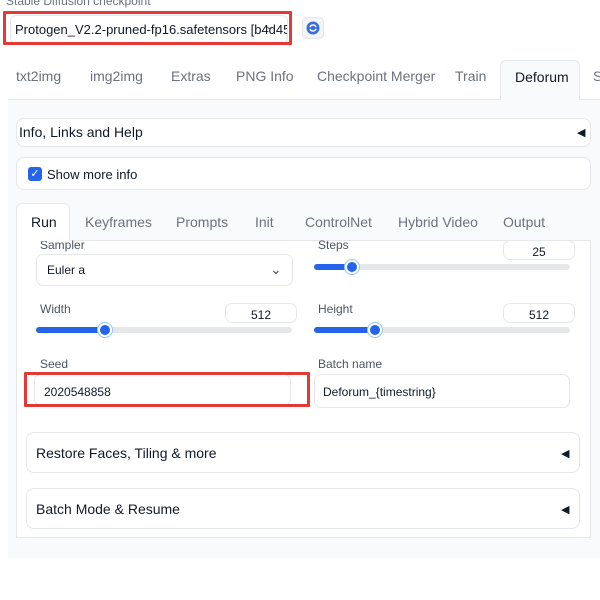 This screenshot has width=600, height=600. What do you see at coordinates (539, 250) in the screenshot?
I see `steps-input: 25` at bounding box center [539, 250].